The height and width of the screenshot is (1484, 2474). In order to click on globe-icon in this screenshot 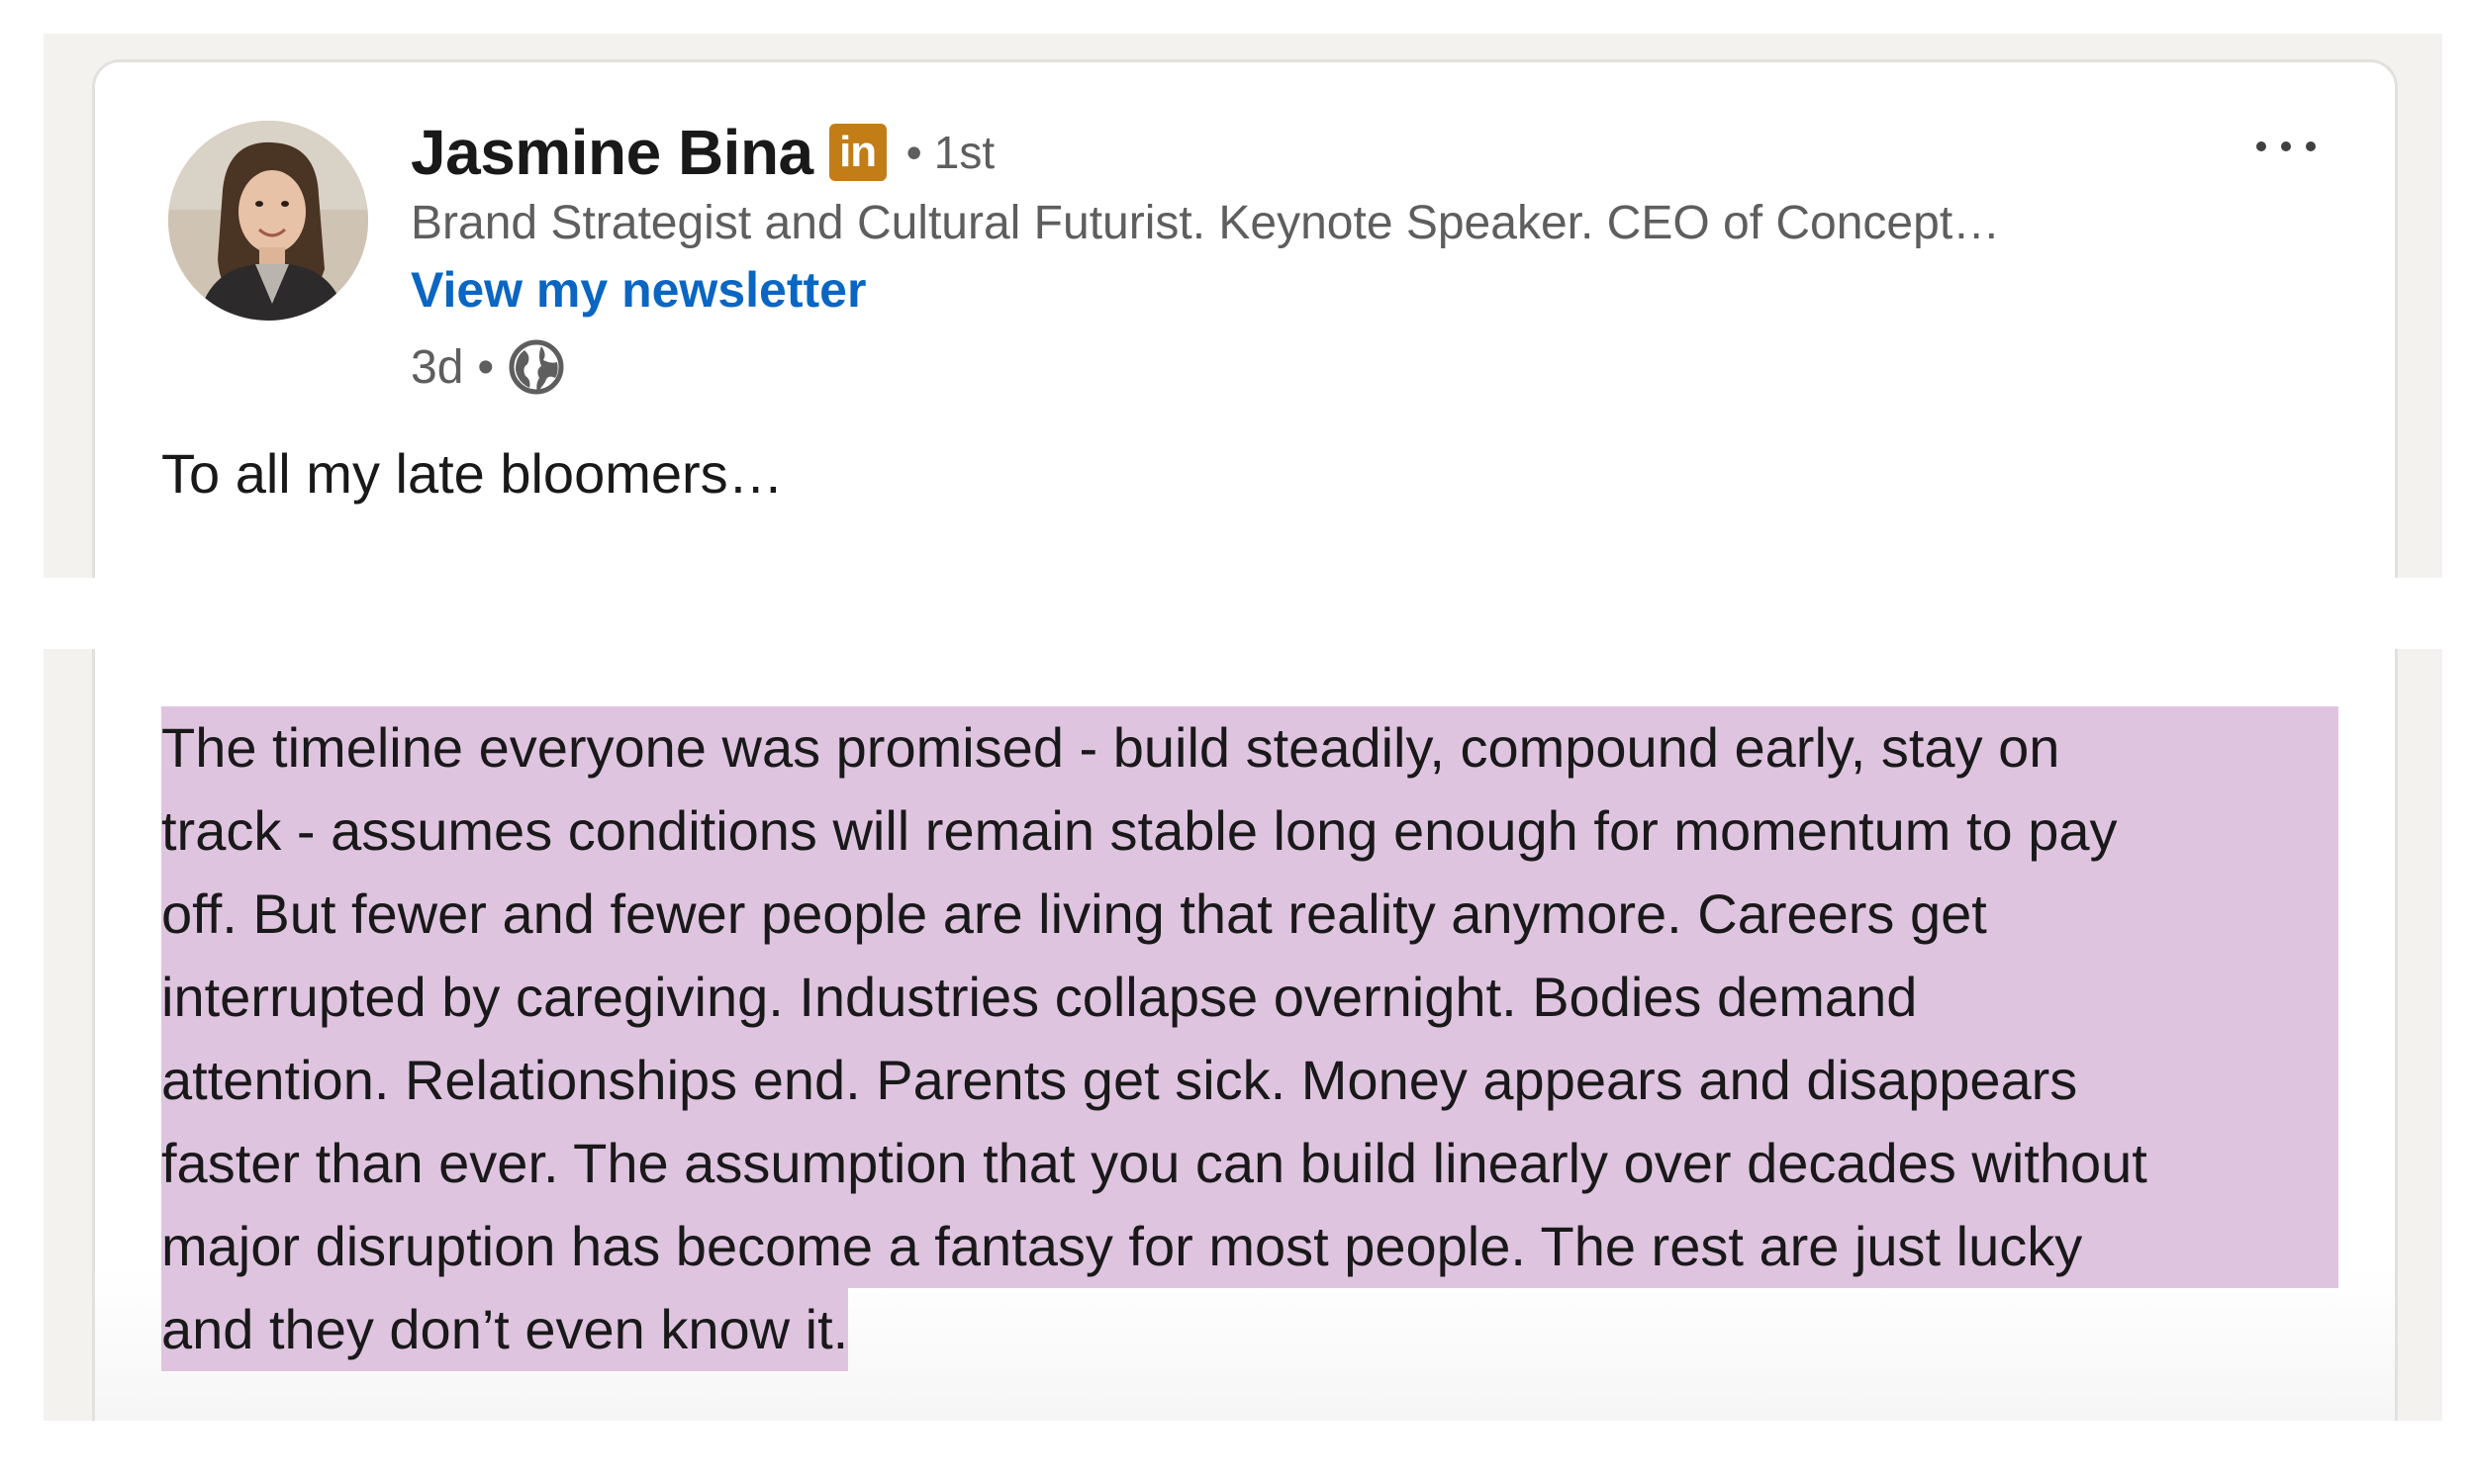, I will do `click(537, 367)`.